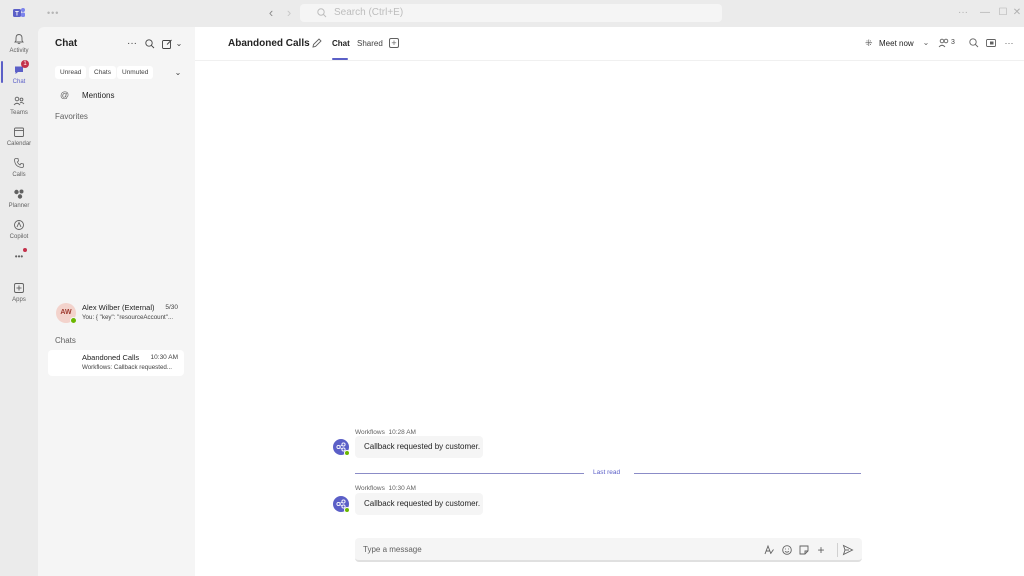 The width and height of the screenshot is (1024, 576). Describe the element at coordinates (609, 60) in the screenshot. I see `header-divider` at that location.